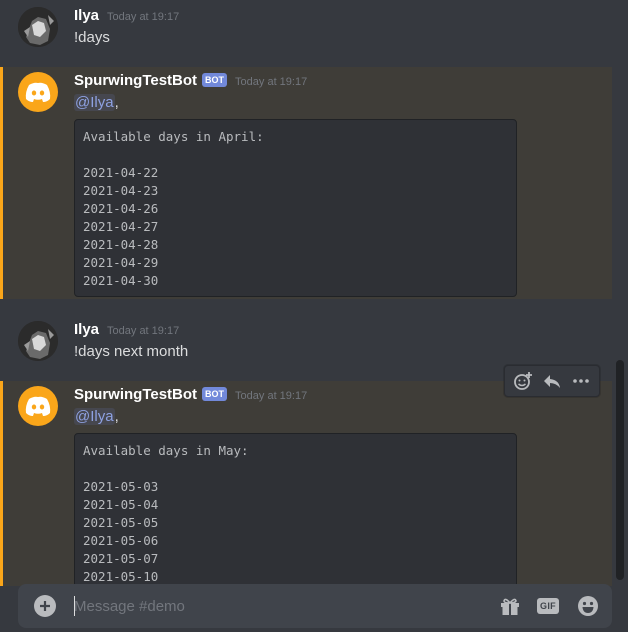  What do you see at coordinates (121, 486) in the screenshot?
I see `code-line: 2021-05-03` at bounding box center [121, 486].